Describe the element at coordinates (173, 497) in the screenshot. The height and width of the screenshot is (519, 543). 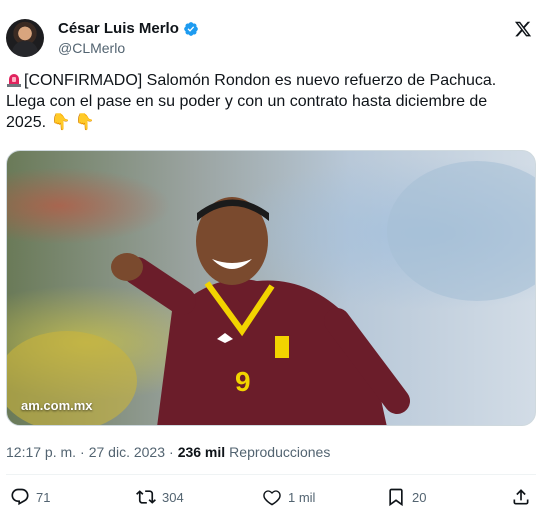
I see `repost-count: 304` at that location.